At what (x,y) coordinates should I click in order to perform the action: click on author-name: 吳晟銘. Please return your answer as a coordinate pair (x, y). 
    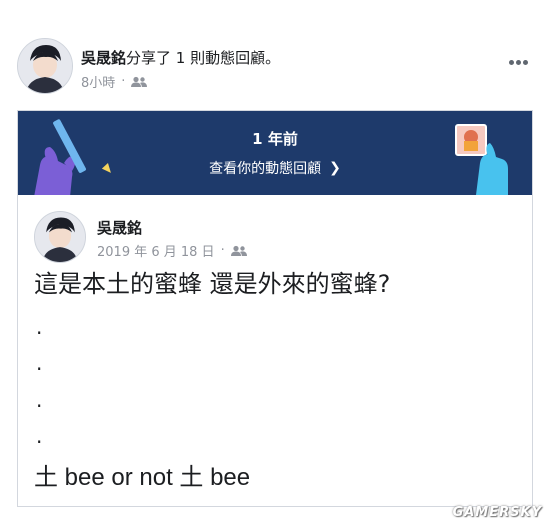
    Looking at the image, I should click on (103, 58).